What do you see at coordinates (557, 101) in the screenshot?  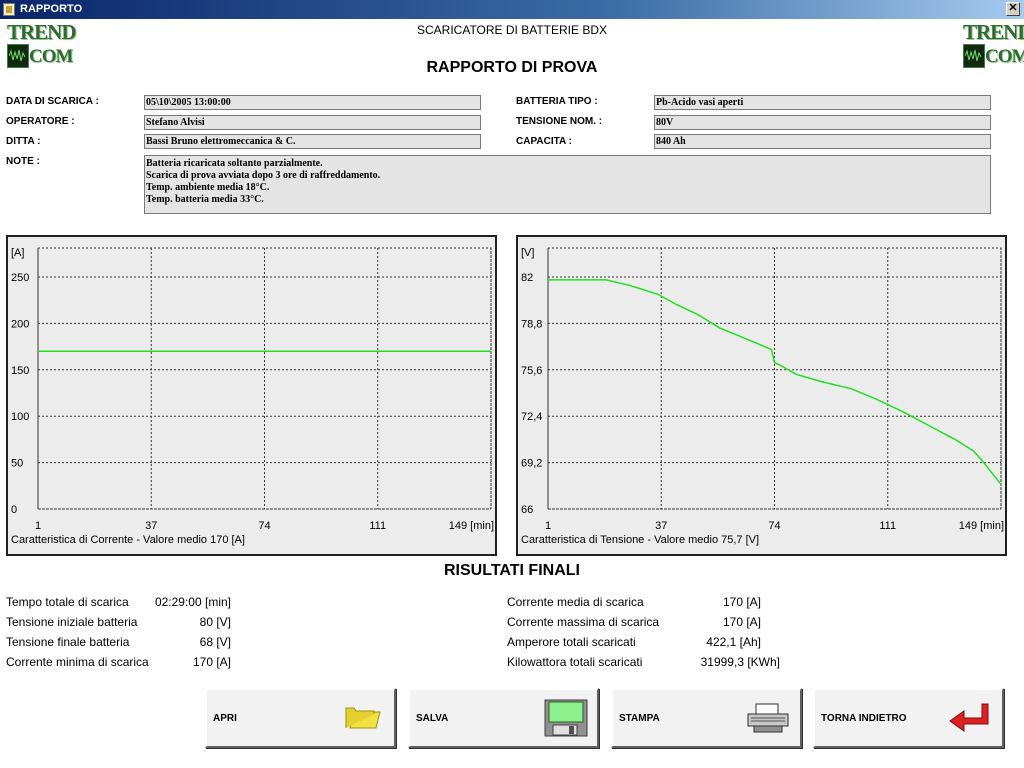 I see `batteria-tipo-label: BATTERIA TIPO :` at bounding box center [557, 101].